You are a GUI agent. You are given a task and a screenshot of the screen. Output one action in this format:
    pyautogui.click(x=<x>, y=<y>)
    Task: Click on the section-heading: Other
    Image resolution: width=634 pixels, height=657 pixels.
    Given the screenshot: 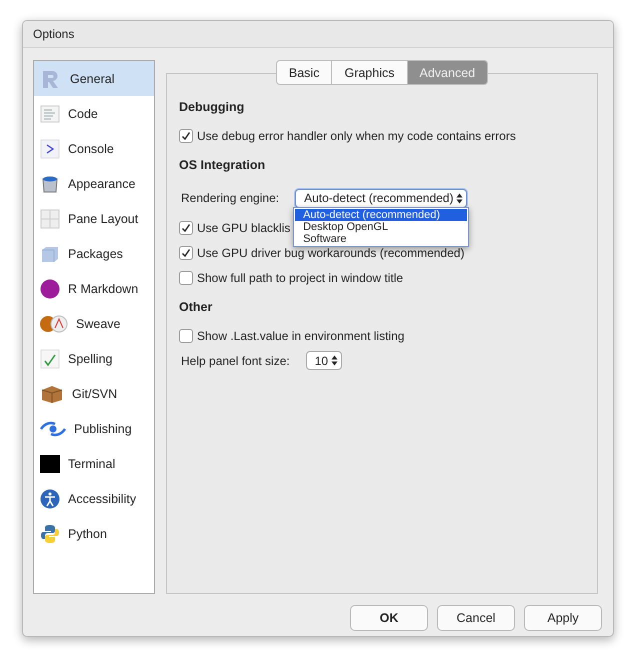 What is the action you would take?
    pyautogui.click(x=196, y=307)
    